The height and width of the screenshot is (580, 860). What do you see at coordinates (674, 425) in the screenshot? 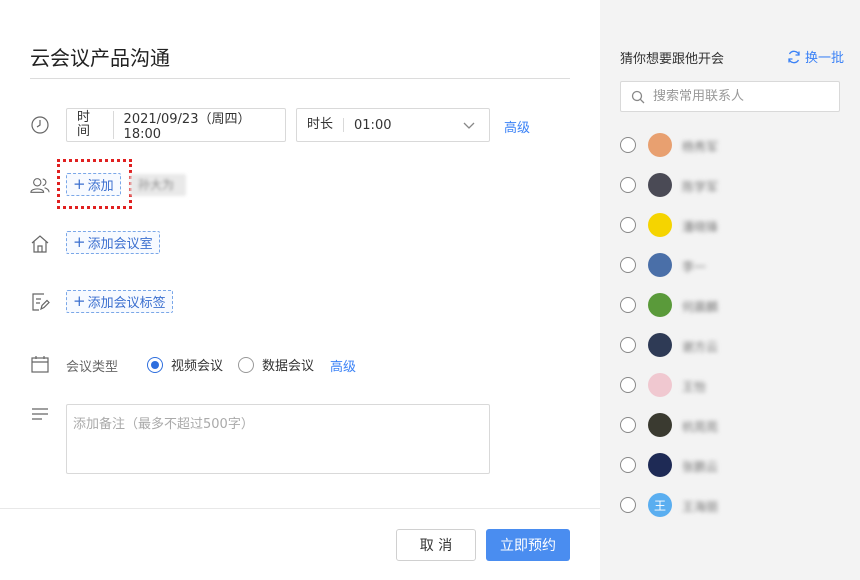
I see `contact-item: 杭苑苑` at bounding box center [674, 425].